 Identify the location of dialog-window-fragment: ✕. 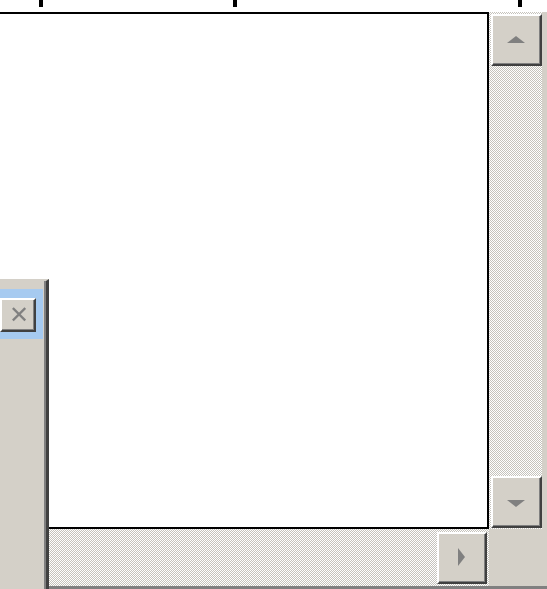
(24, 434).